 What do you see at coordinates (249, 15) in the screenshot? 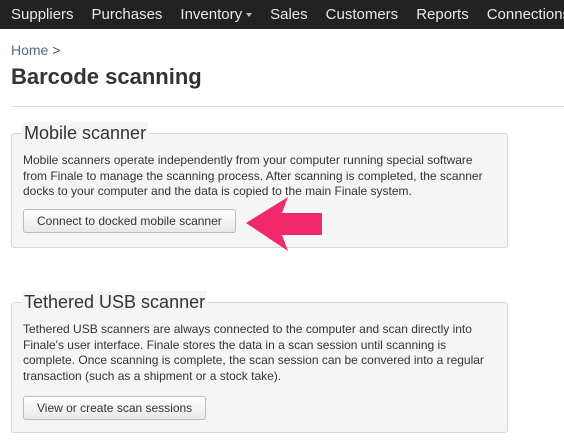
I see `caret-down-icon` at bounding box center [249, 15].